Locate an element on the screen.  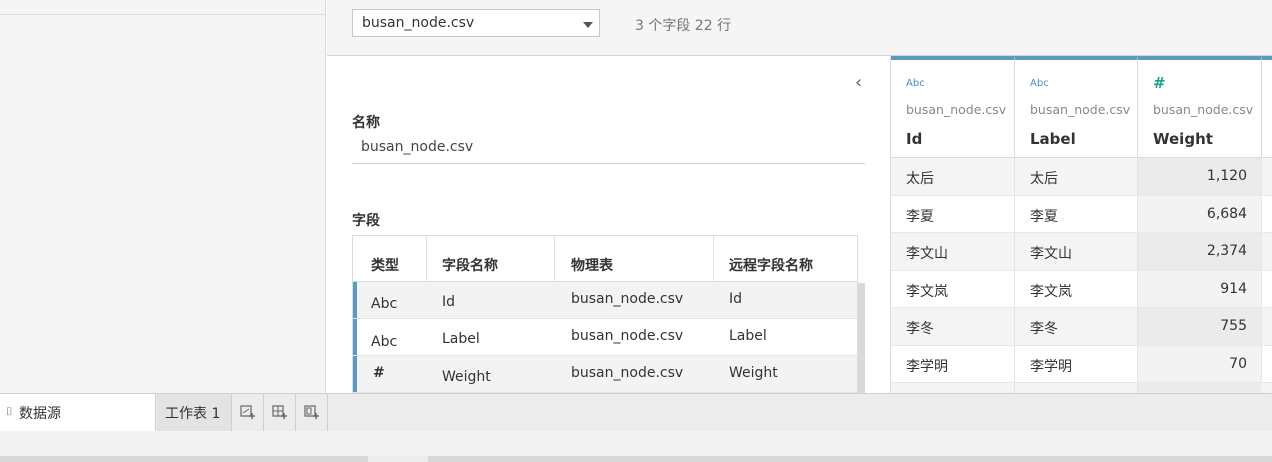
new-story-icon is located at coordinates (311, 412).